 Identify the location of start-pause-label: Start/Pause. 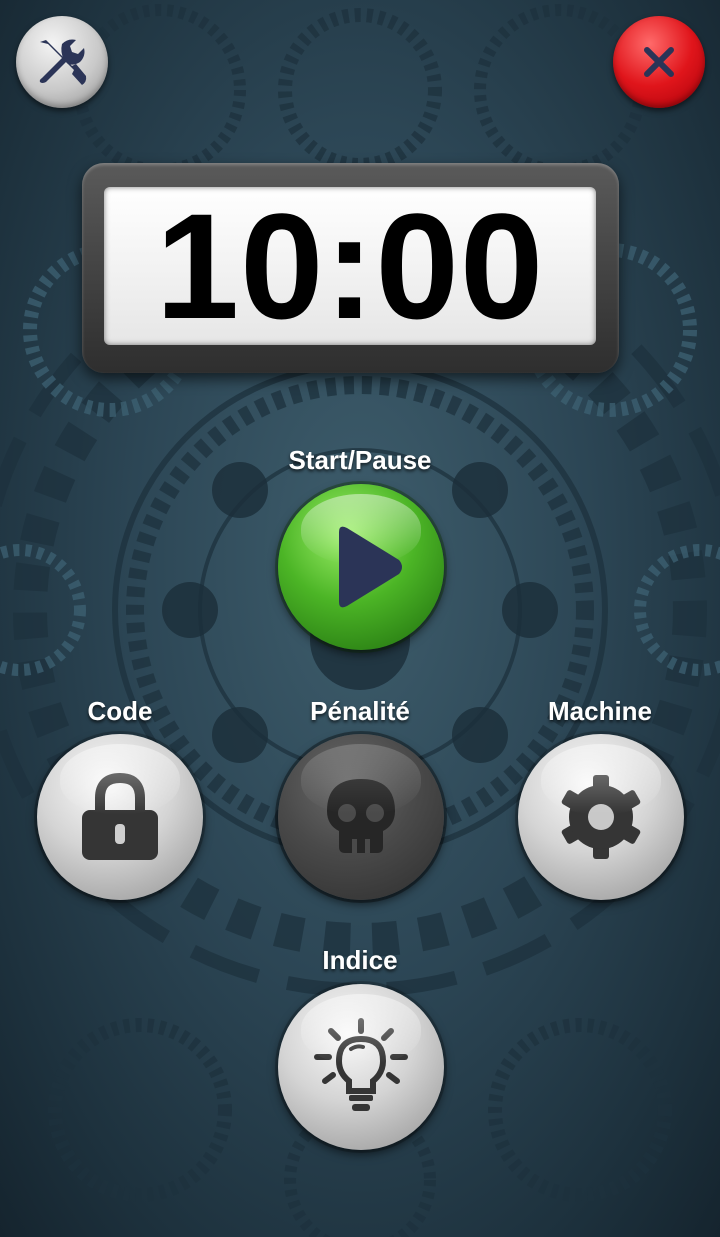
(360, 460).